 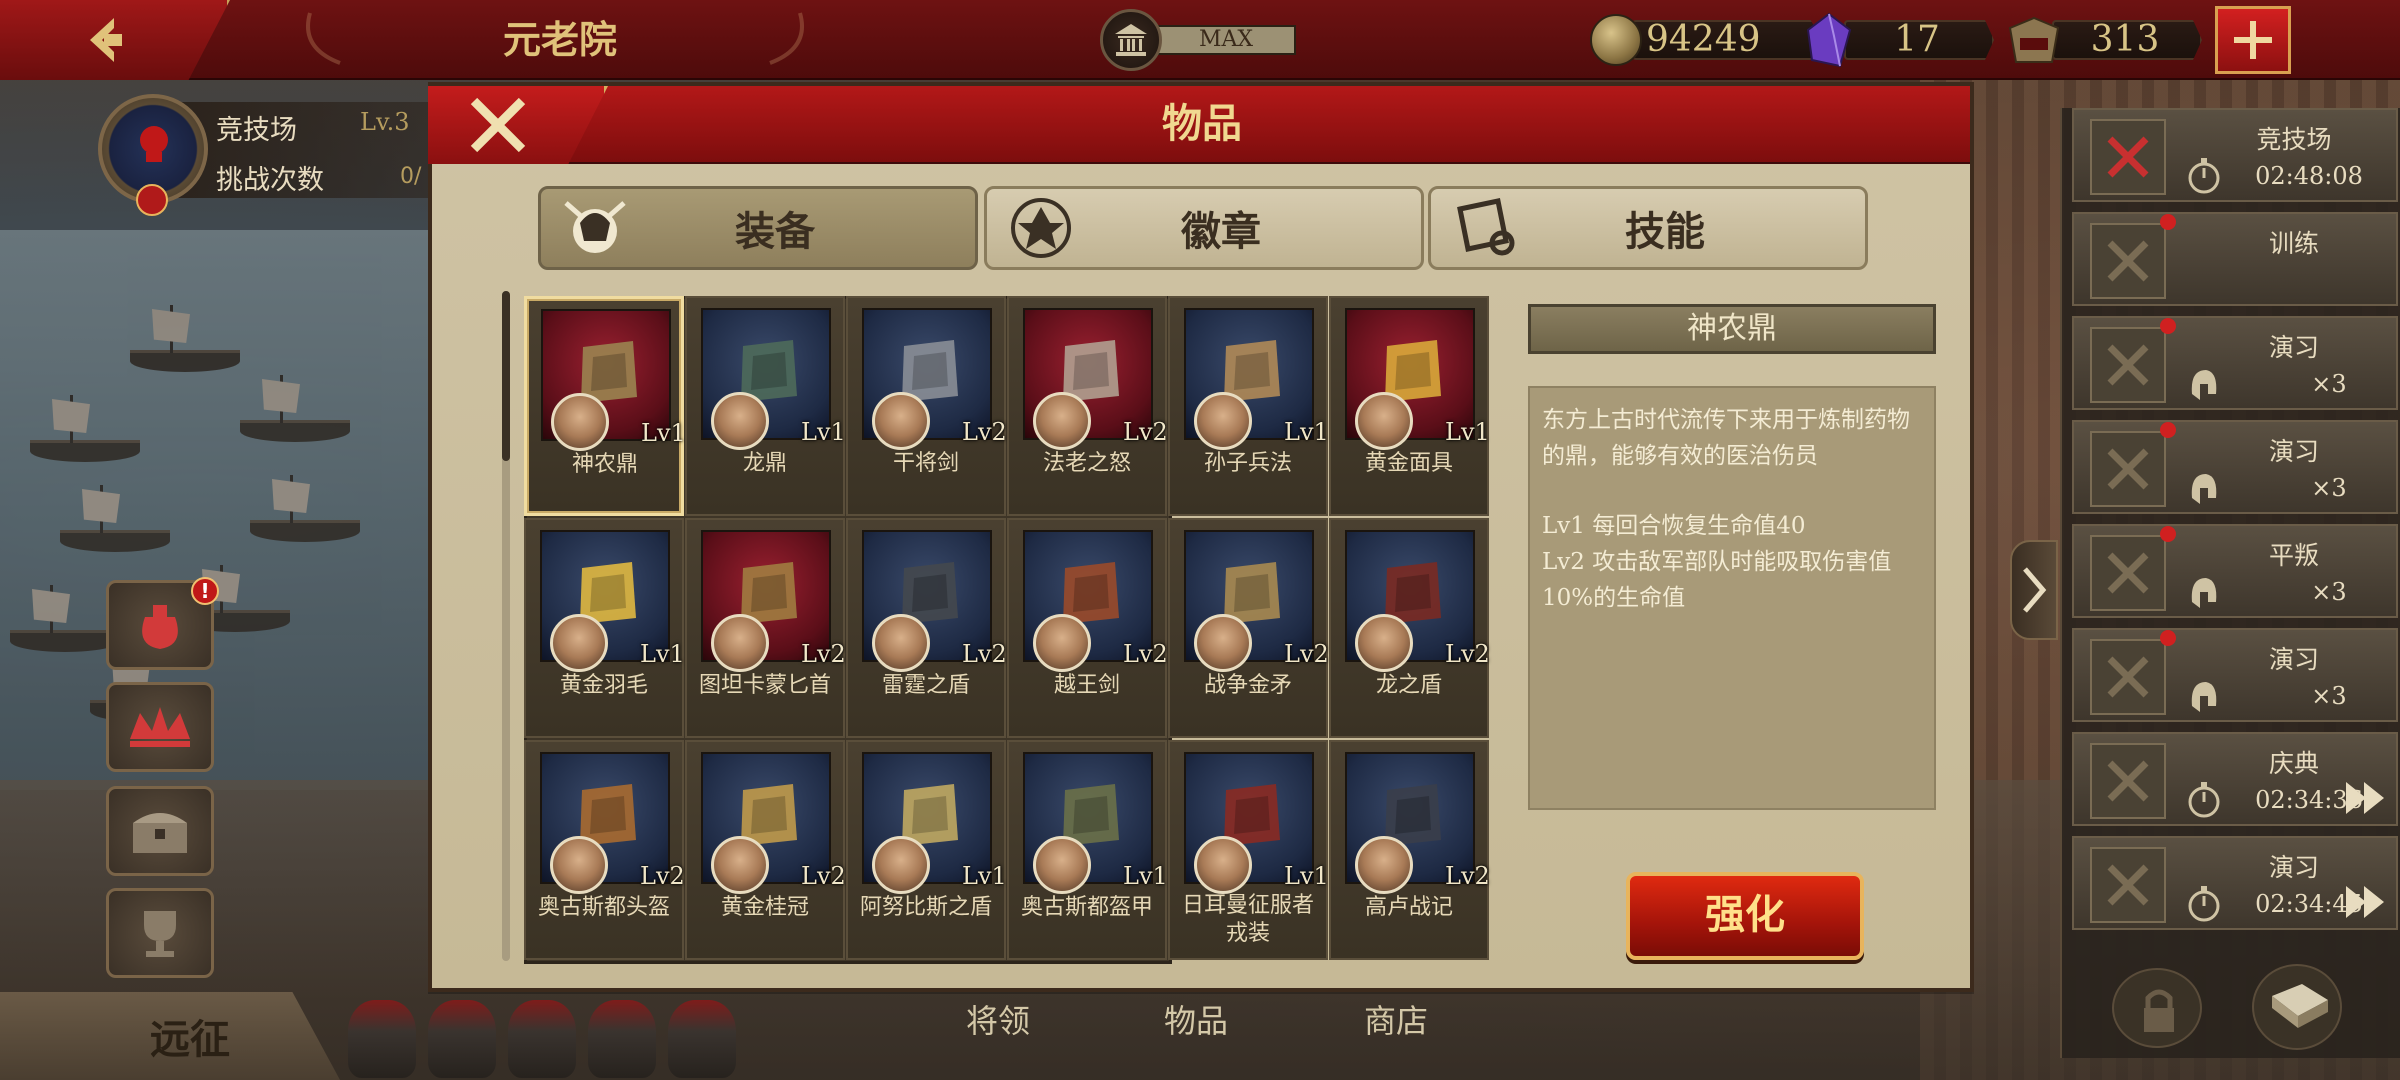 I want to click on challenge-count: 0/, so click(x=411, y=176).